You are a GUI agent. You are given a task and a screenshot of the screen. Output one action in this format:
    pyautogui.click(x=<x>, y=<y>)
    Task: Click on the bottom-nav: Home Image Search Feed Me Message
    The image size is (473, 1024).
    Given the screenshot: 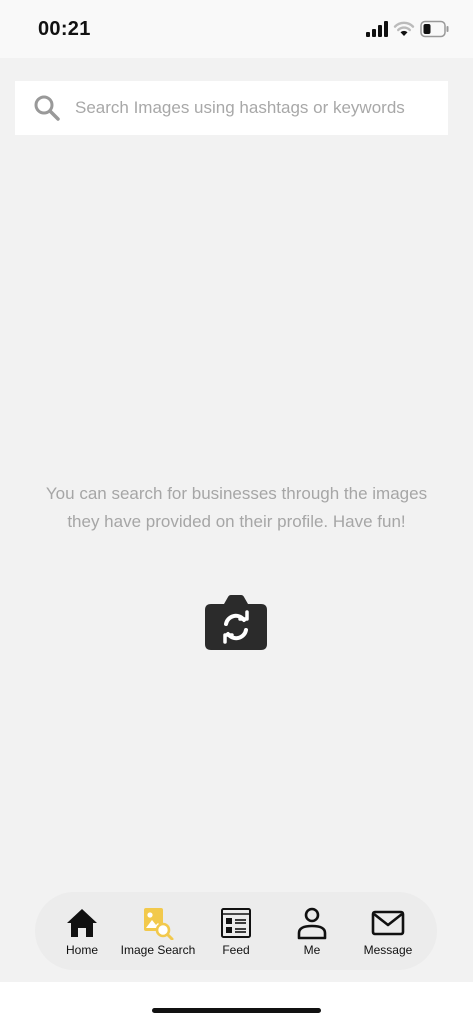 What is the action you would take?
    pyautogui.click(x=236, y=931)
    